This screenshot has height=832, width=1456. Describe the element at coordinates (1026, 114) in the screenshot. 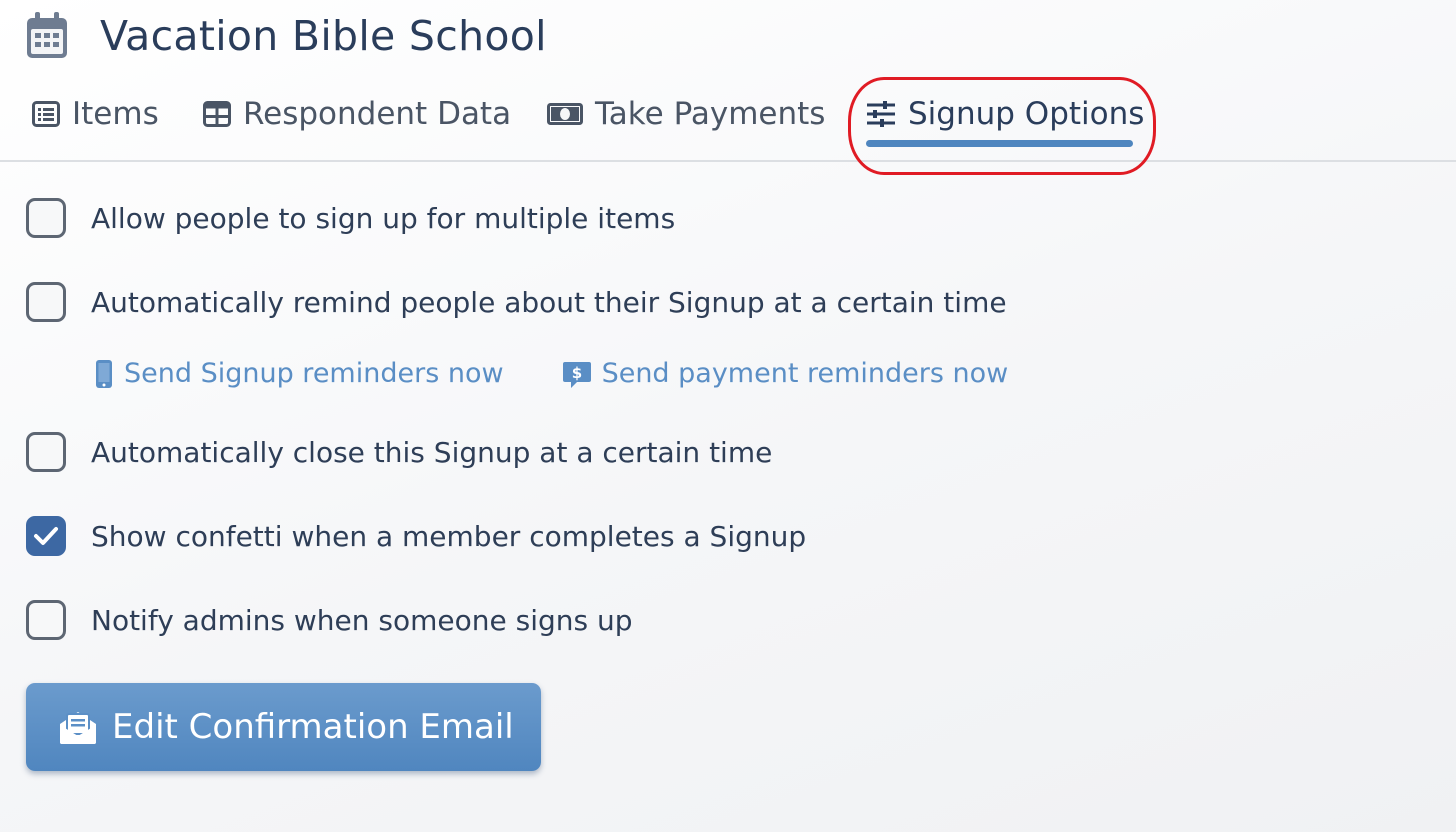

I see `tab-signup-options-label: Signup Options` at that location.